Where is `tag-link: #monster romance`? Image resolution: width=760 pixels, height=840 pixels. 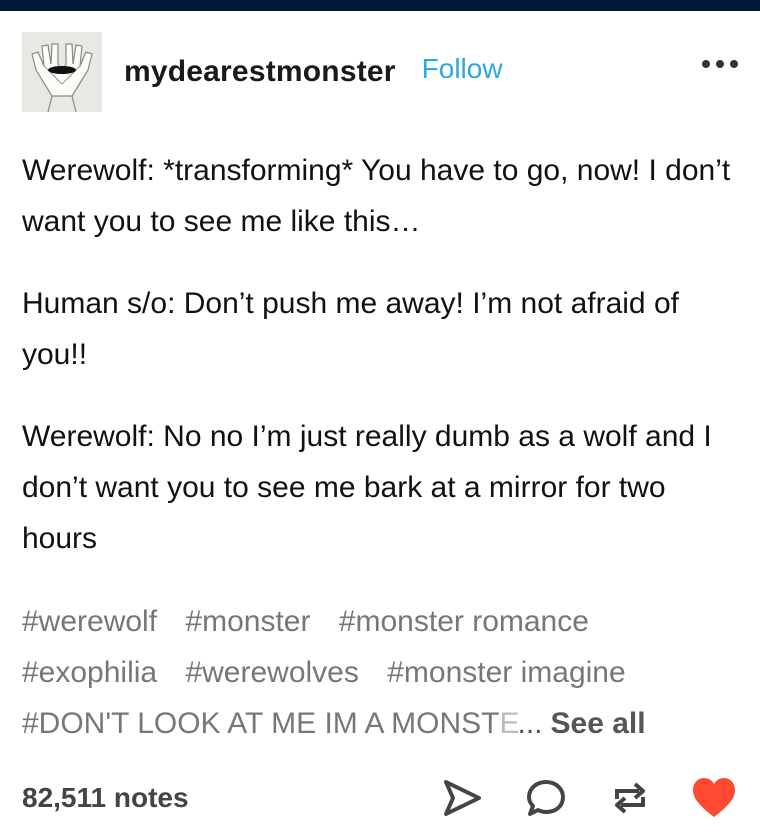 tag-link: #monster romance is located at coordinates (464, 621).